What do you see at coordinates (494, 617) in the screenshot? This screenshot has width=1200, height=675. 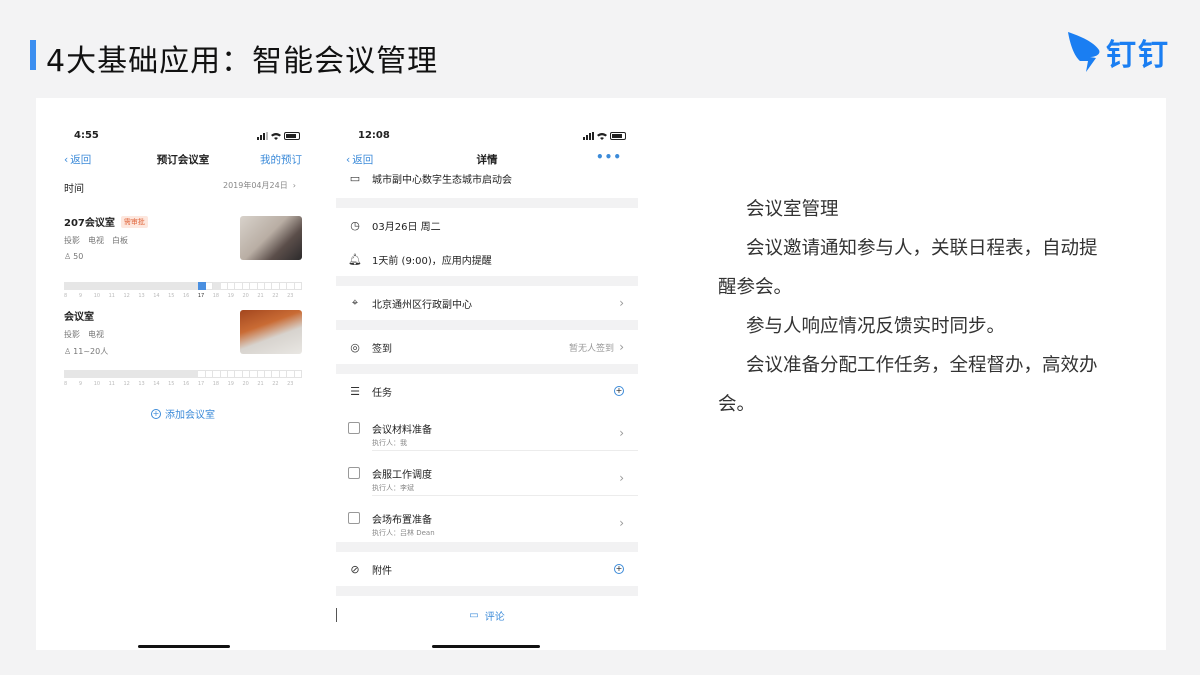 I see `comment-label: 评论` at bounding box center [494, 617].